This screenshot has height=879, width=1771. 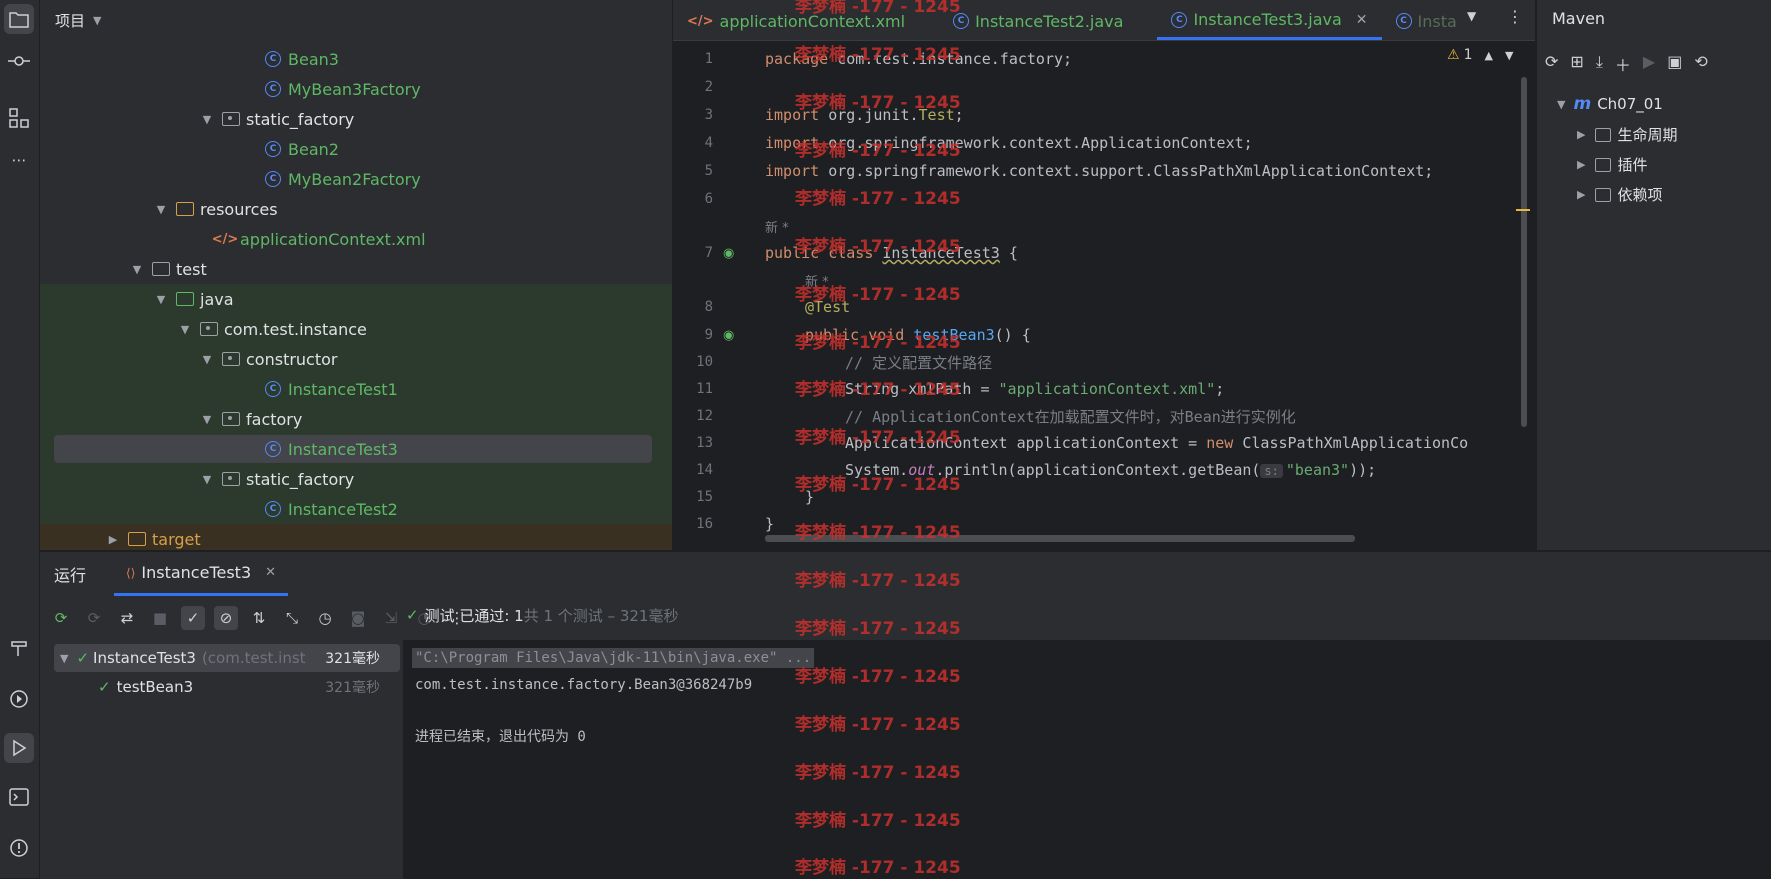 What do you see at coordinates (94, 618) in the screenshot?
I see `rerun-failed-icon: ⟳` at bounding box center [94, 618].